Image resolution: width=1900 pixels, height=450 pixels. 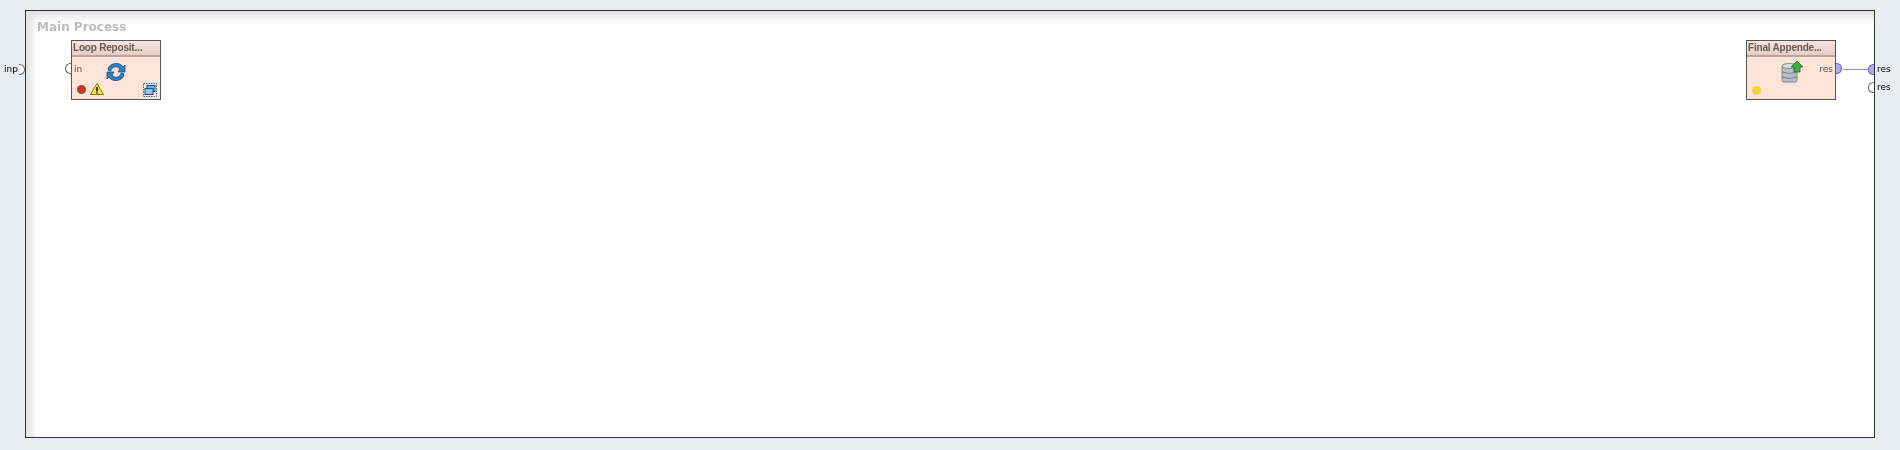 I want to click on loop-icon, so click(x=116, y=72).